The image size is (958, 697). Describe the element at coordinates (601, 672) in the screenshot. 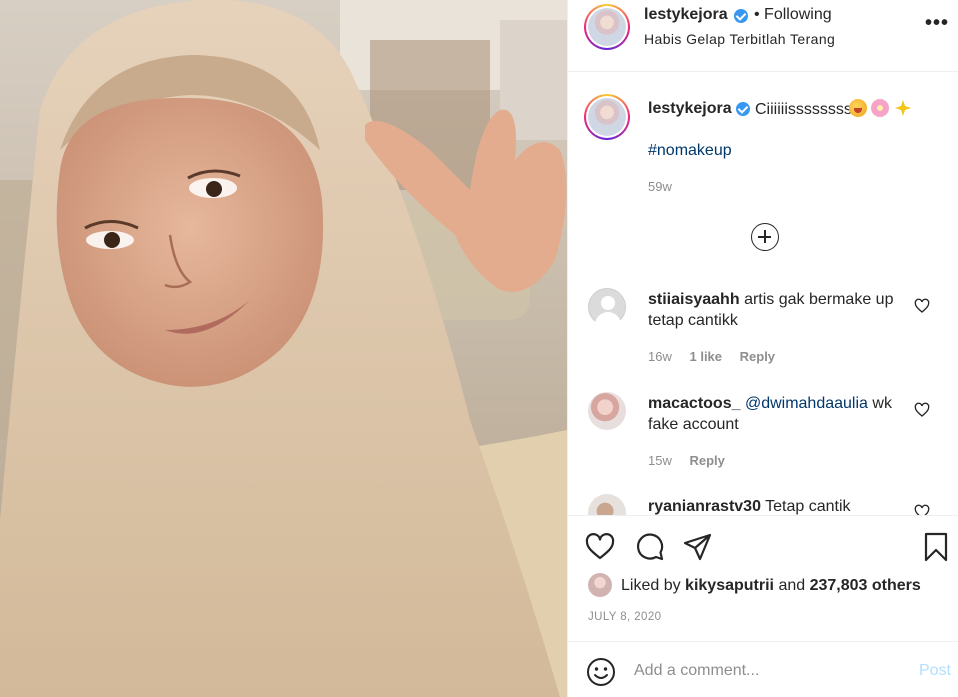

I see `emoji-icon` at that location.